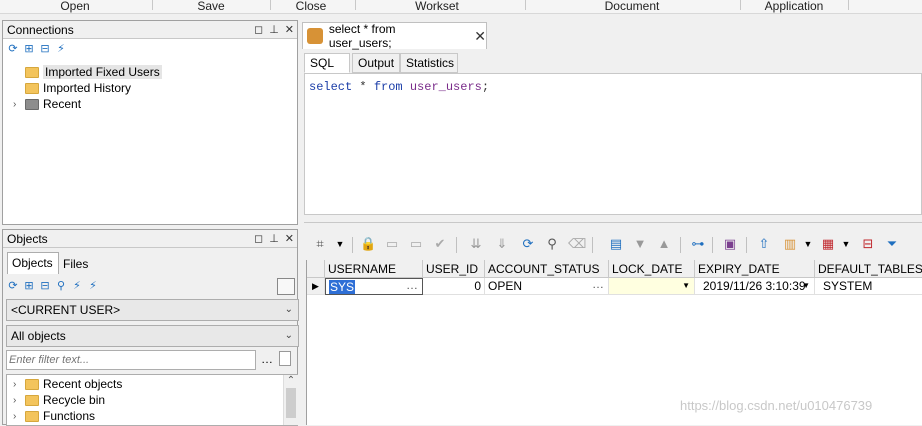 The image size is (922, 426). Describe the element at coordinates (331, 87) in the screenshot. I see `sql-keyword-select: select` at that location.